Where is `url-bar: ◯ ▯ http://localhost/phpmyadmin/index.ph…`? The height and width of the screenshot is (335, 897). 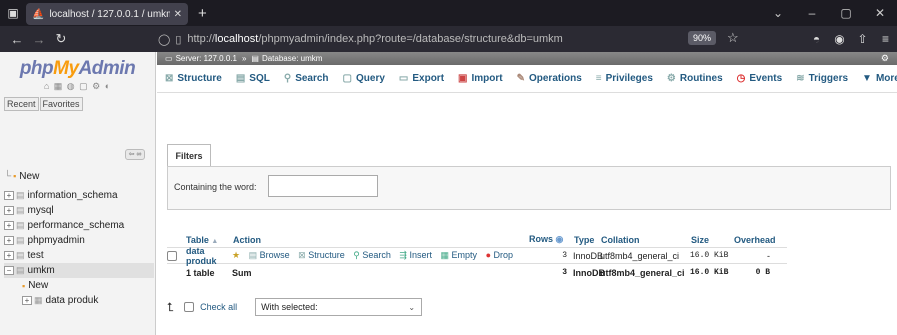
url-bar: ◯ ▯ http://localhost/phpmyadmin/index.ph… is located at coordinates (445, 39).